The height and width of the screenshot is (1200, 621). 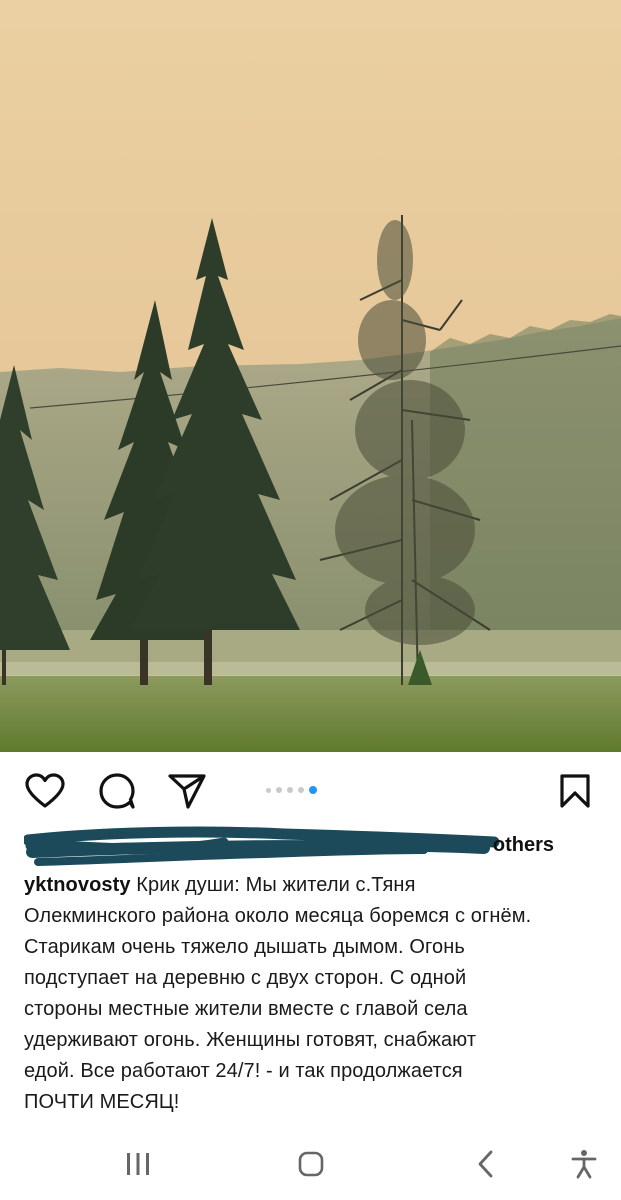 What do you see at coordinates (575, 791) in the screenshot?
I see `bookmark-icon` at bounding box center [575, 791].